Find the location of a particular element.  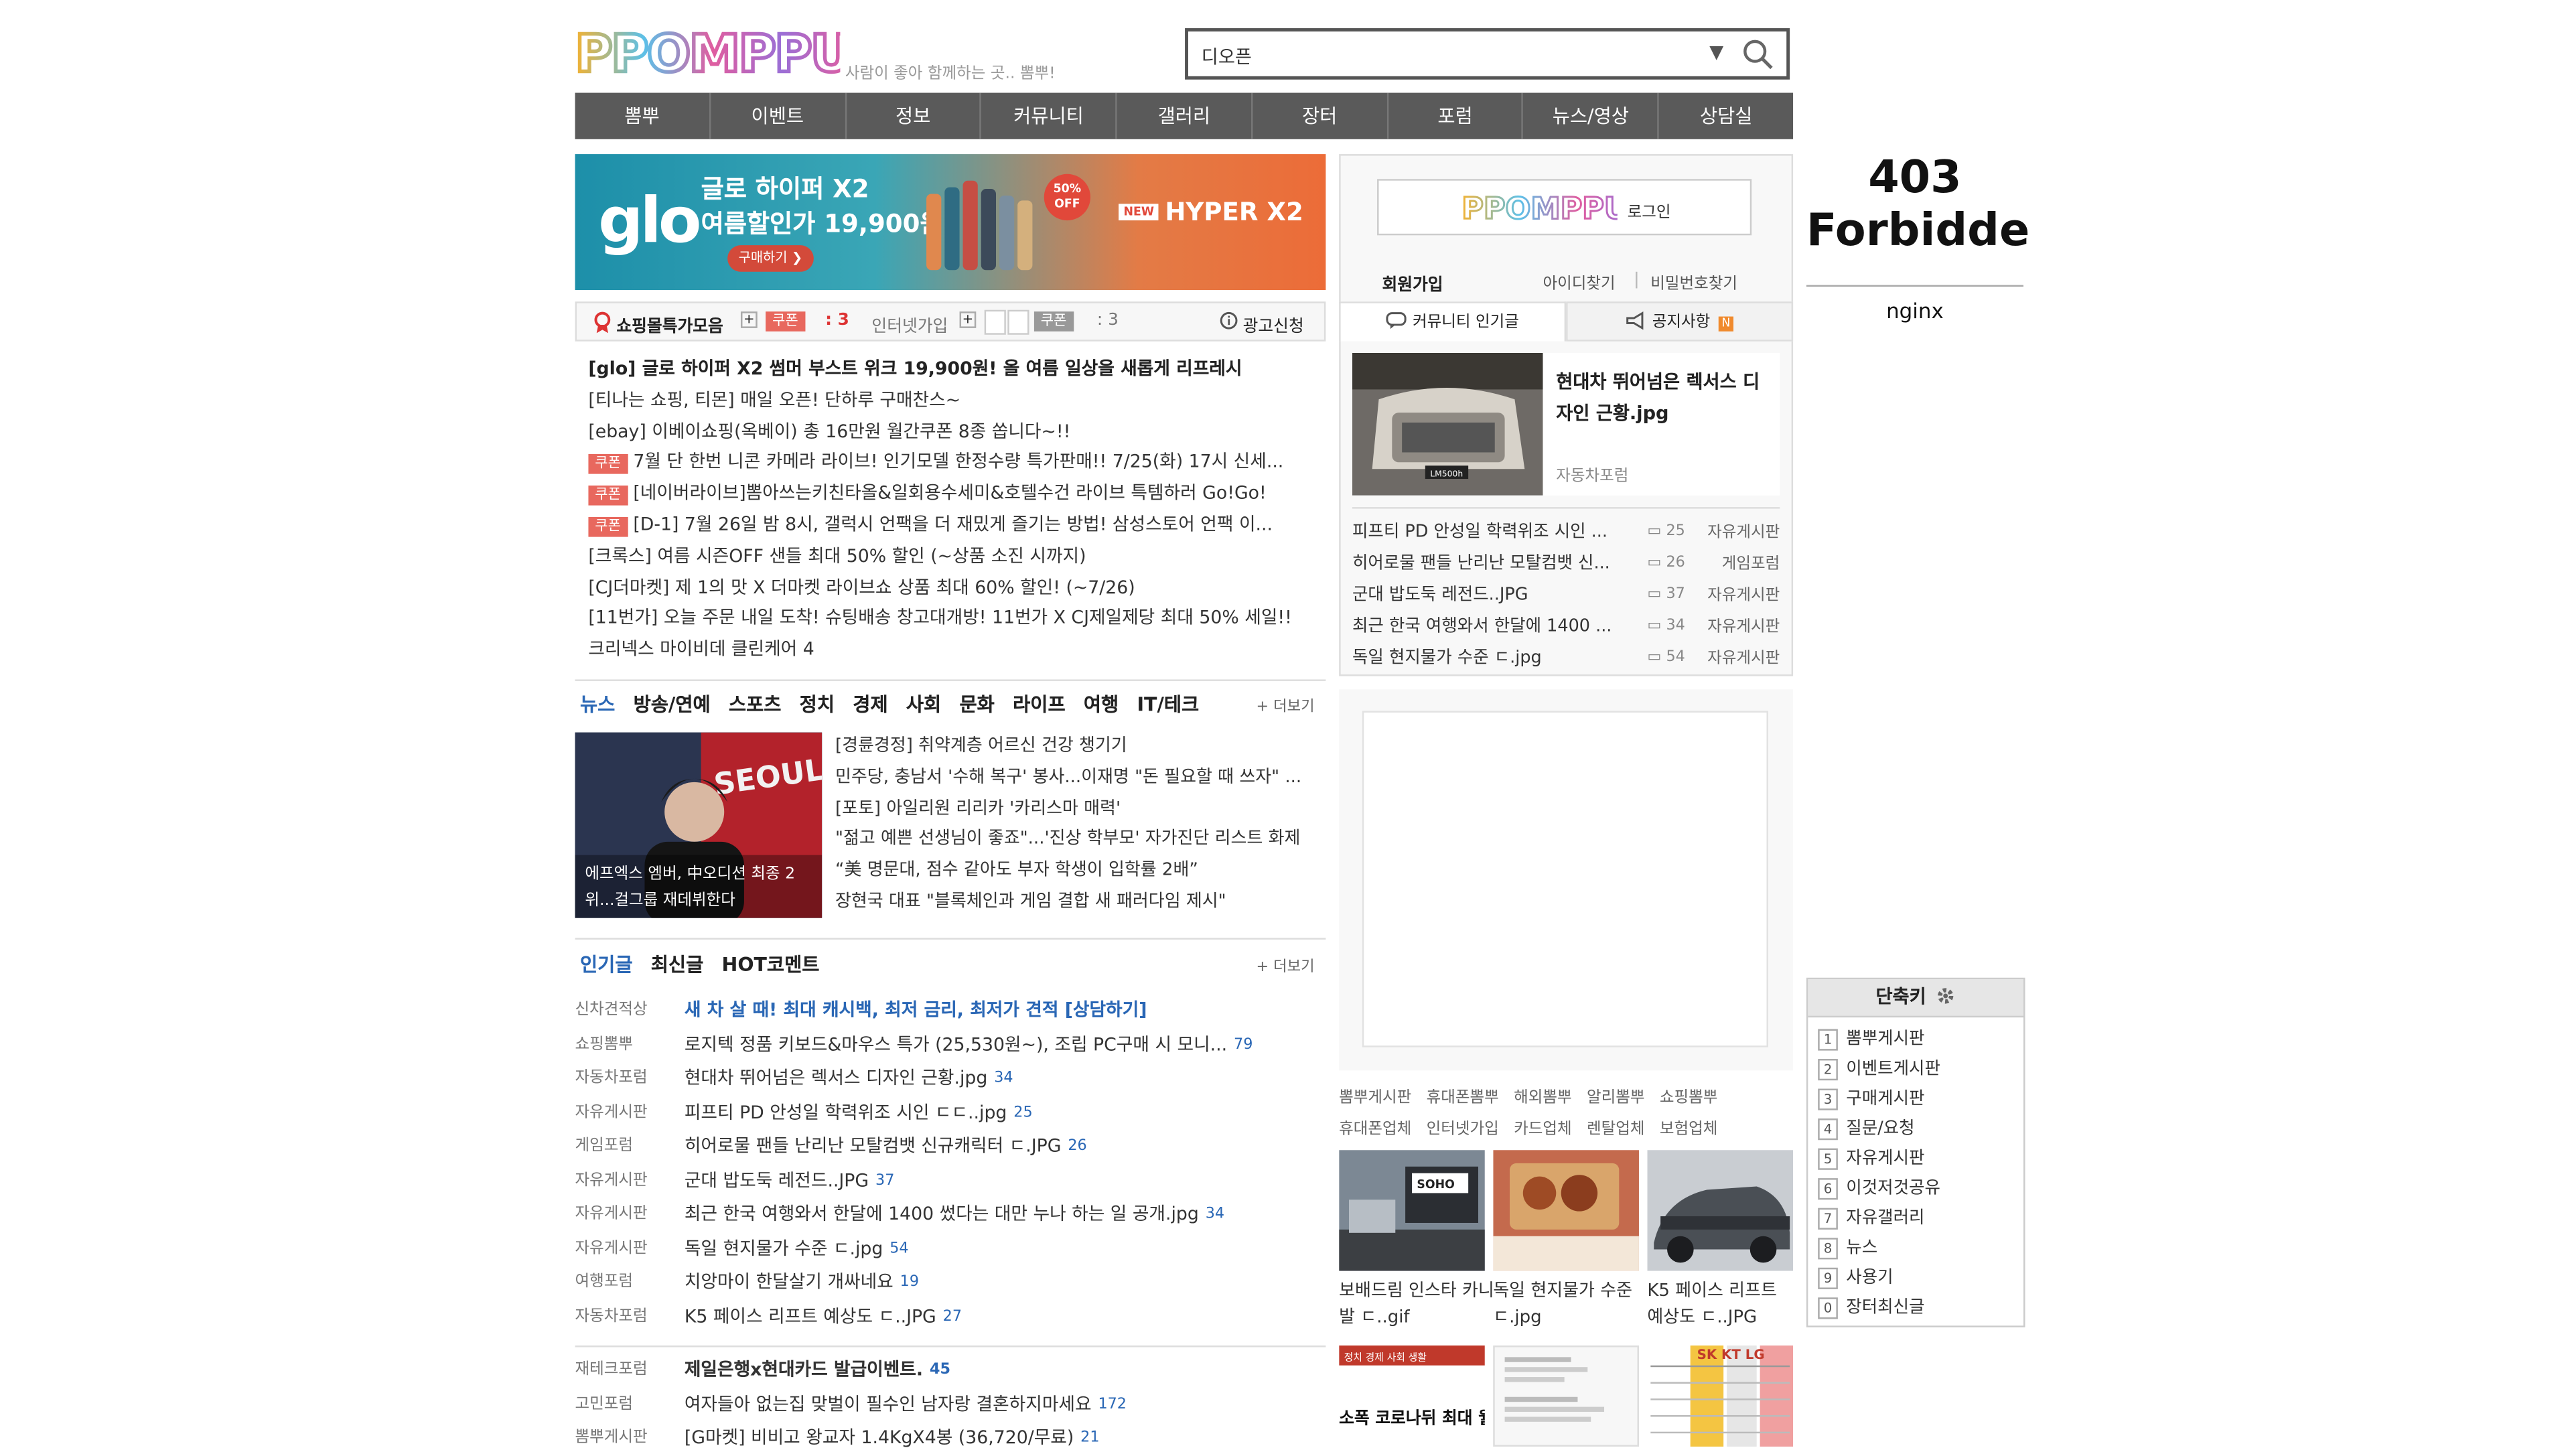

thumb-caption: 독일 현지물가 수준 ㄷ.jpg is located at coordinates (1571, 1304).